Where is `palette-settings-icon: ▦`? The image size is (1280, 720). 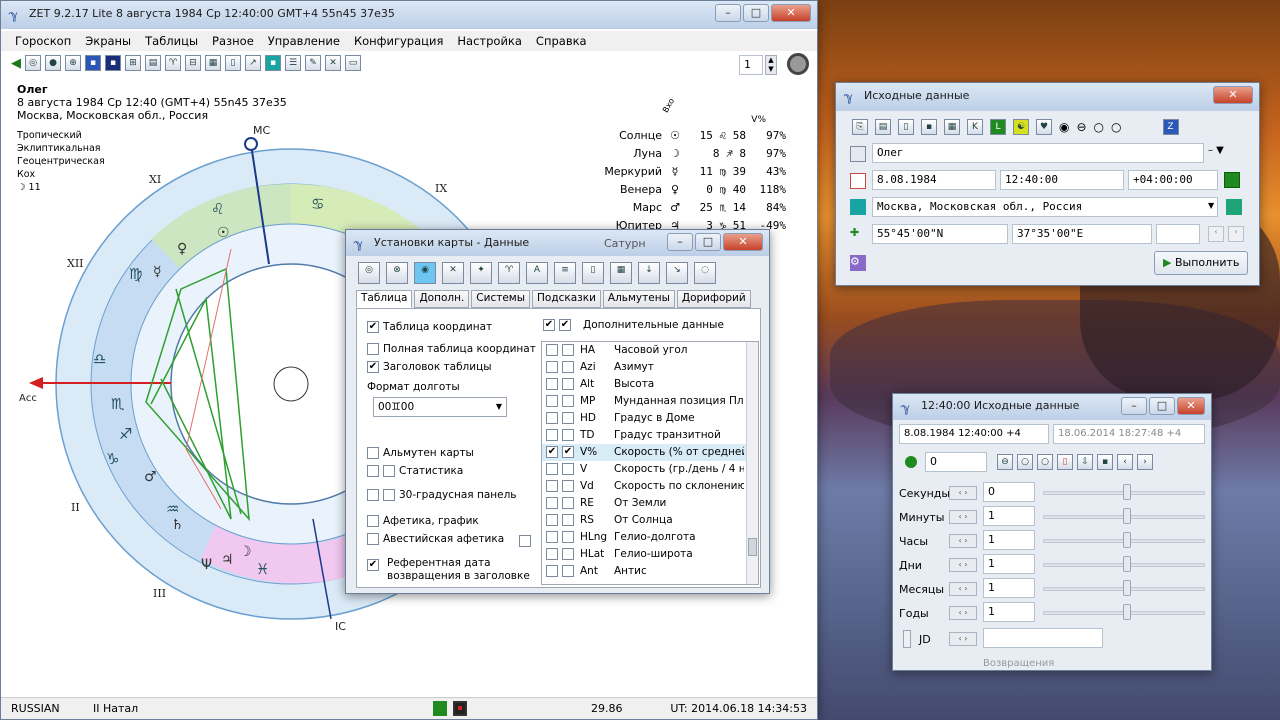
palette-settings-icon: ▦ is located at coordinates (621, 273).